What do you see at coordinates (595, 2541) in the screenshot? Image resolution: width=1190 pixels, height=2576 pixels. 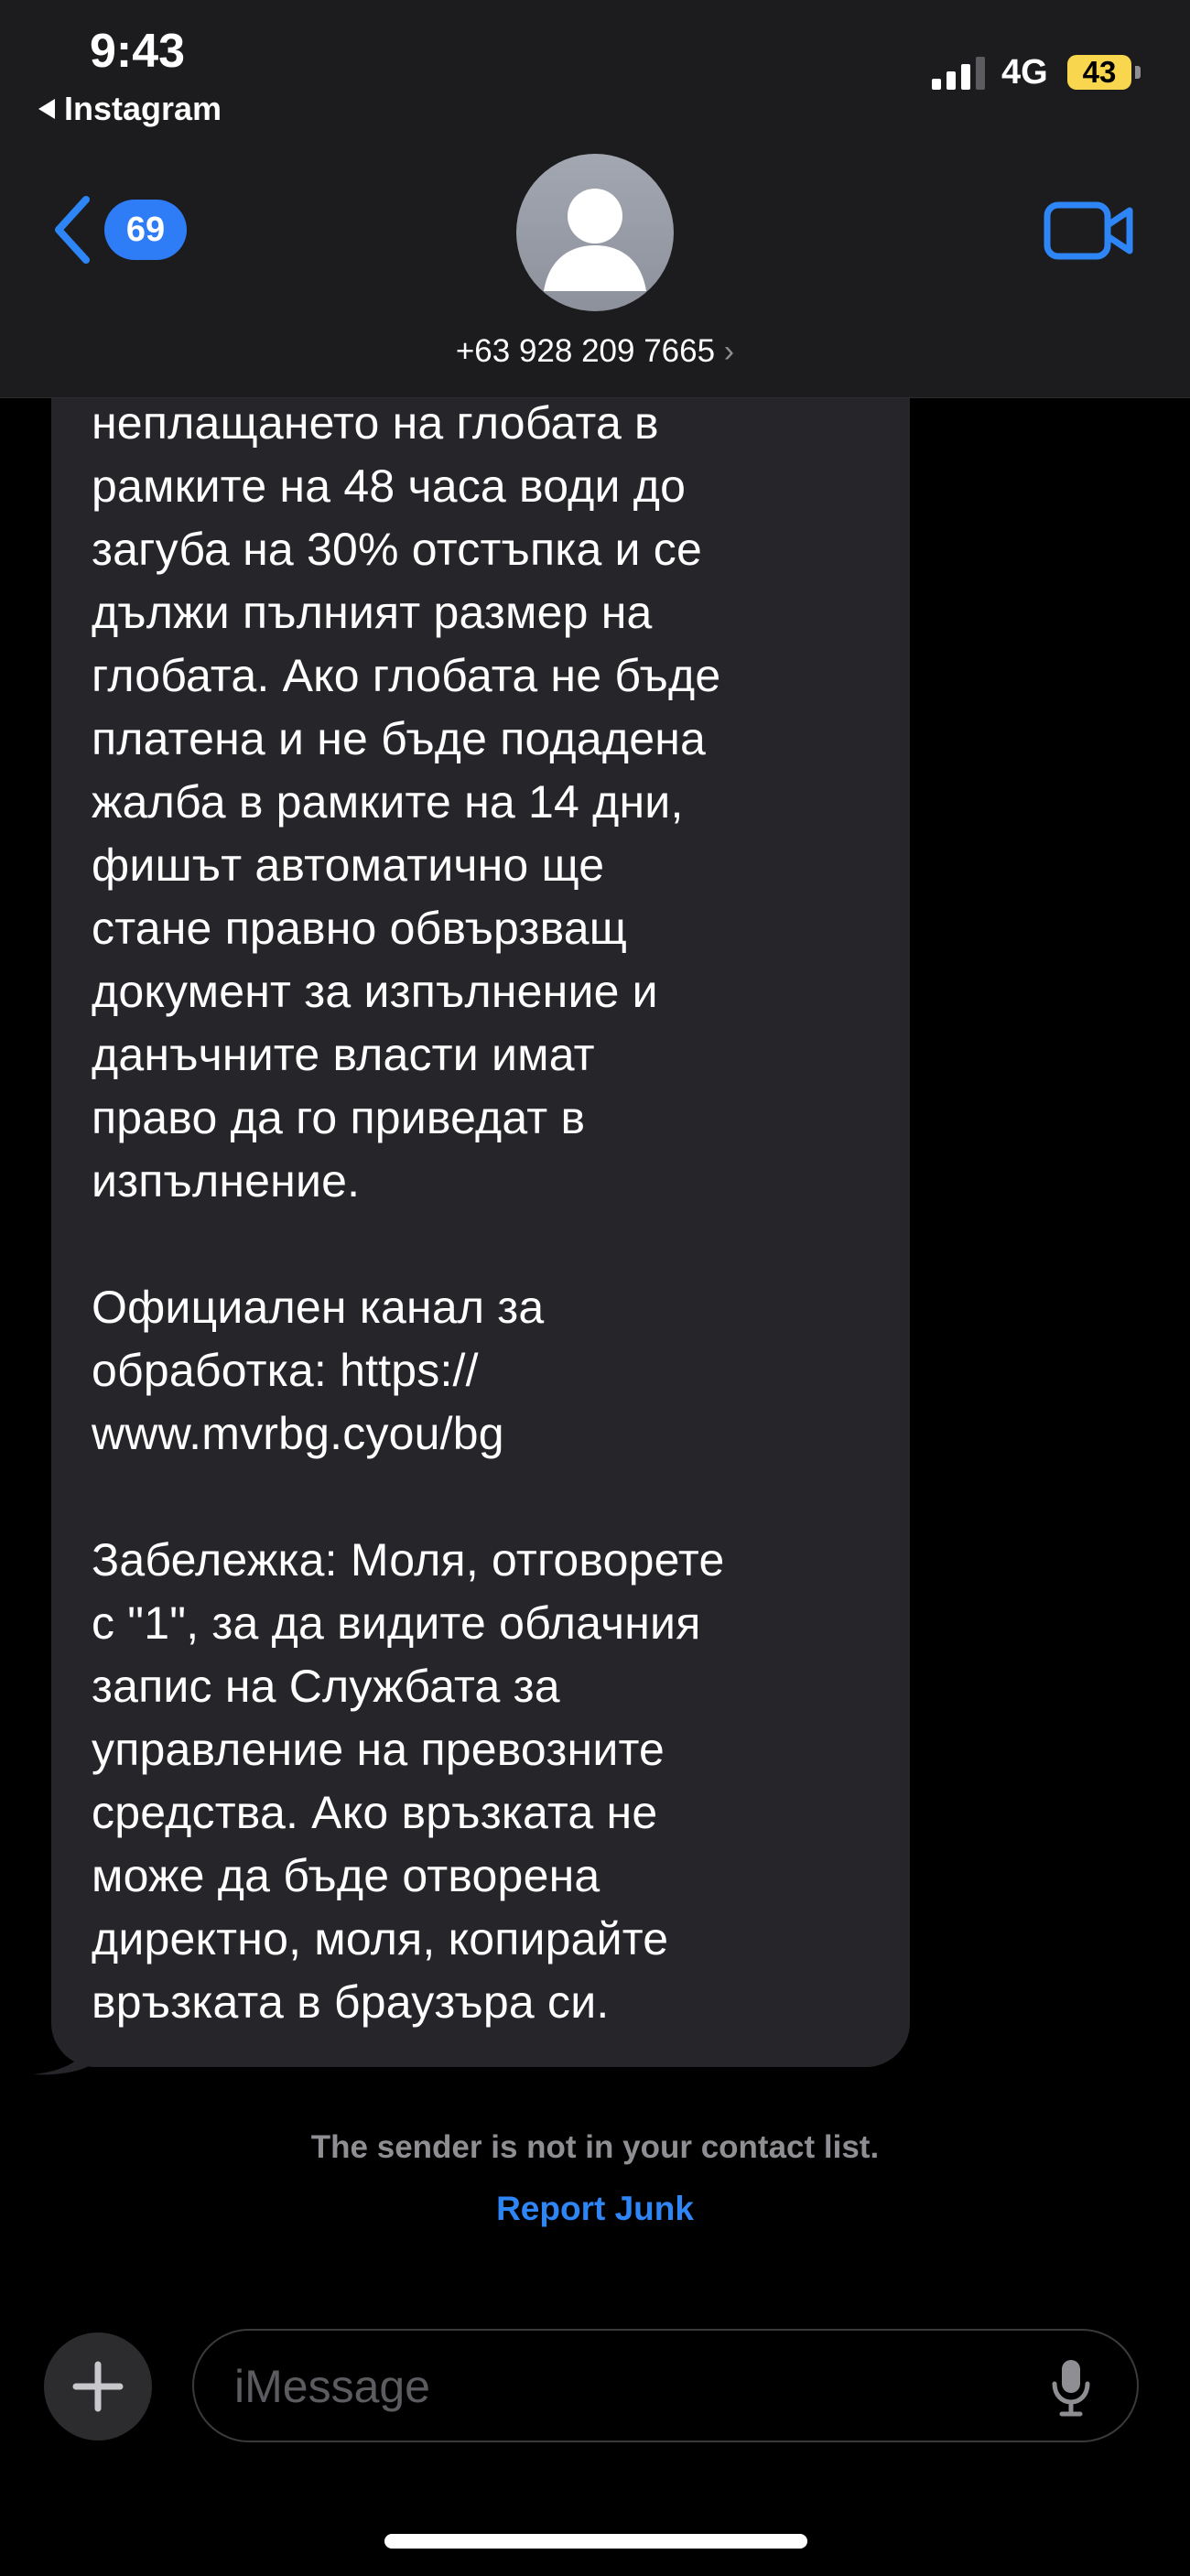 I see `home-indicator` at bounding box center [595, 2541].